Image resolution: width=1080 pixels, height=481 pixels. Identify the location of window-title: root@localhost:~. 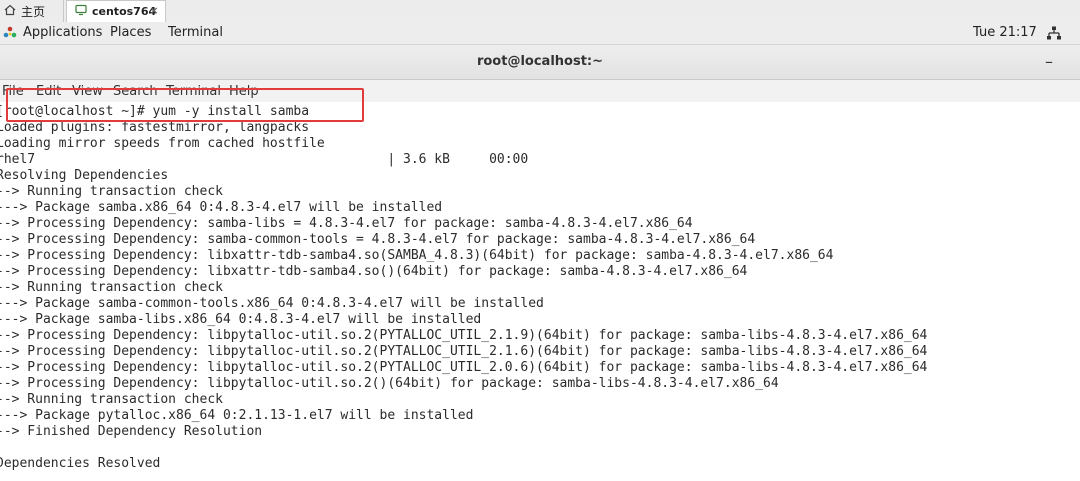
(540, 61).